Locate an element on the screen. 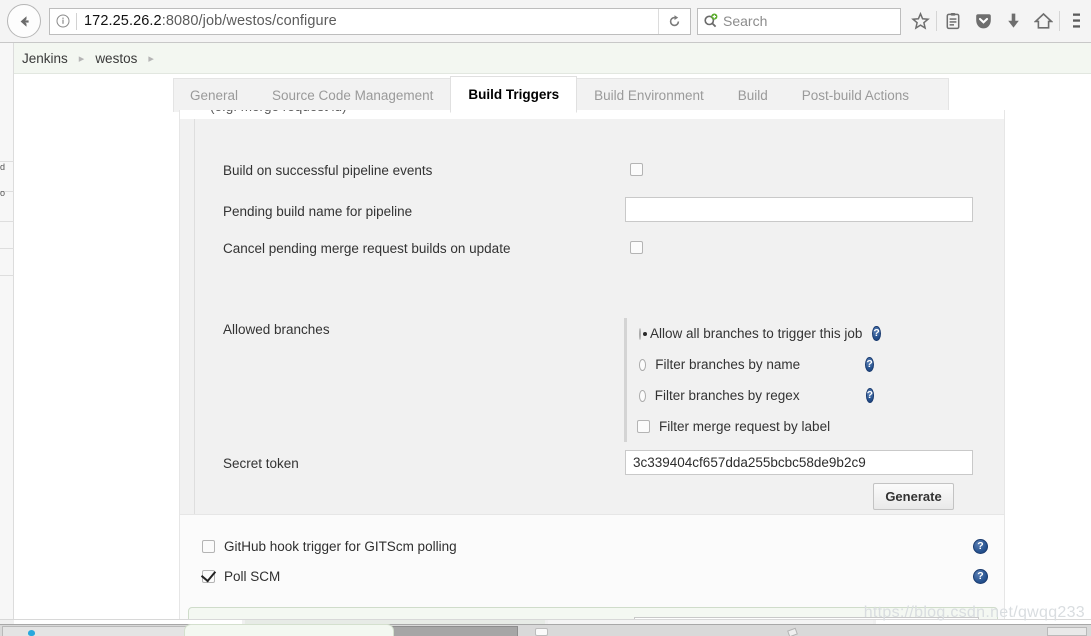 Image resolution: width=1091 pixels, height=636 pixels. option-label: Filter merge request by label is located at coordinates (745, 426).